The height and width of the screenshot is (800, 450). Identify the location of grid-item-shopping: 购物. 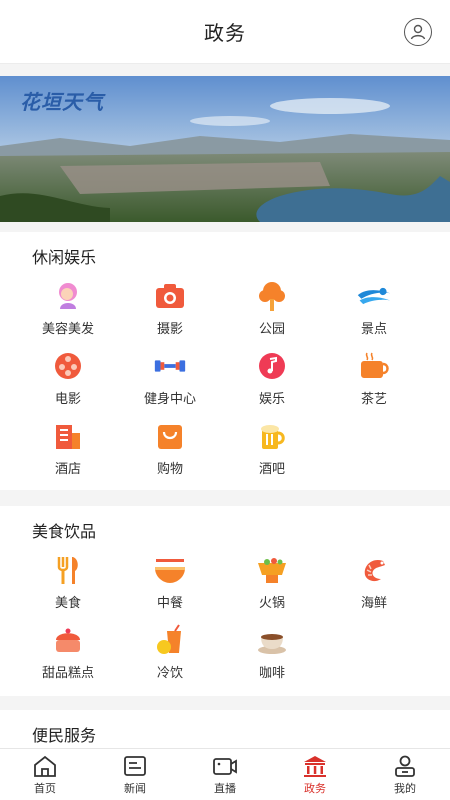
(170, 448).